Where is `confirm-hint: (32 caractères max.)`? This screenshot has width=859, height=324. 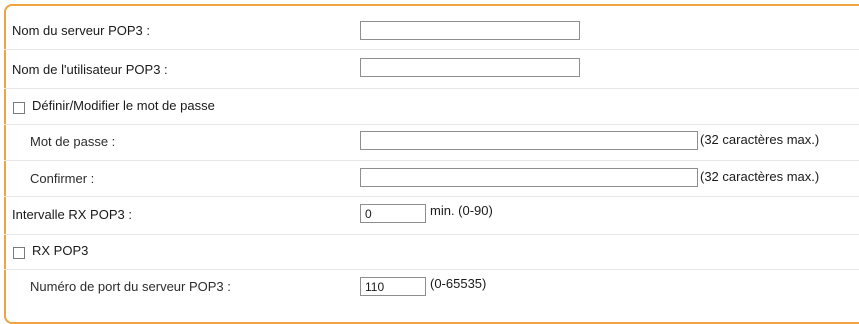
confirm-hint: (32 caractères max.) is located at coordinates (760, 176).